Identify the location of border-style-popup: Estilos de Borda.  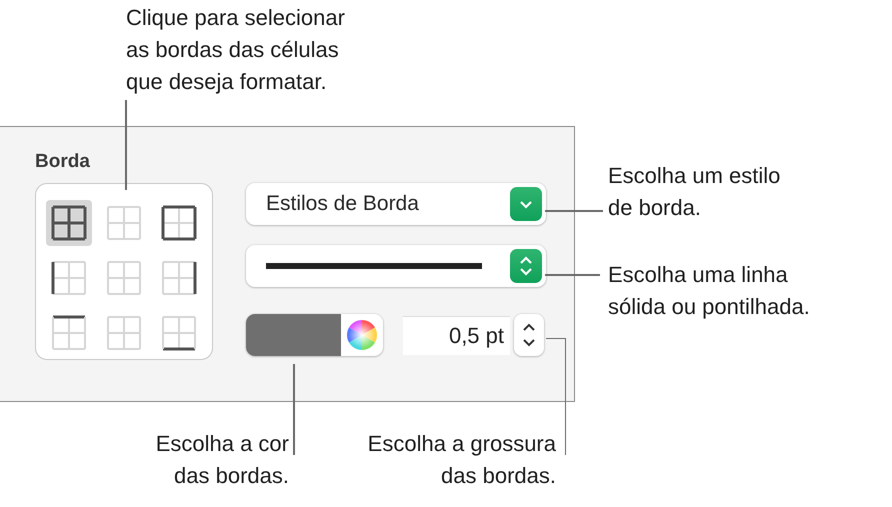
(396, 204).